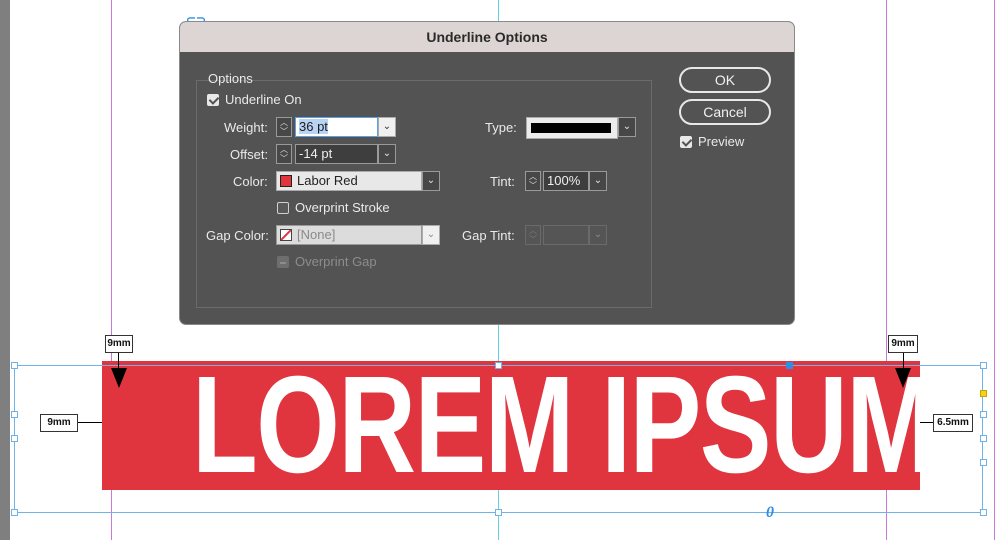 This screenshot has height=540, width=999. Describe the element at coordinates (237, 235) in the screenshot. I see `gap-color-label: Gap Color:` at that location.